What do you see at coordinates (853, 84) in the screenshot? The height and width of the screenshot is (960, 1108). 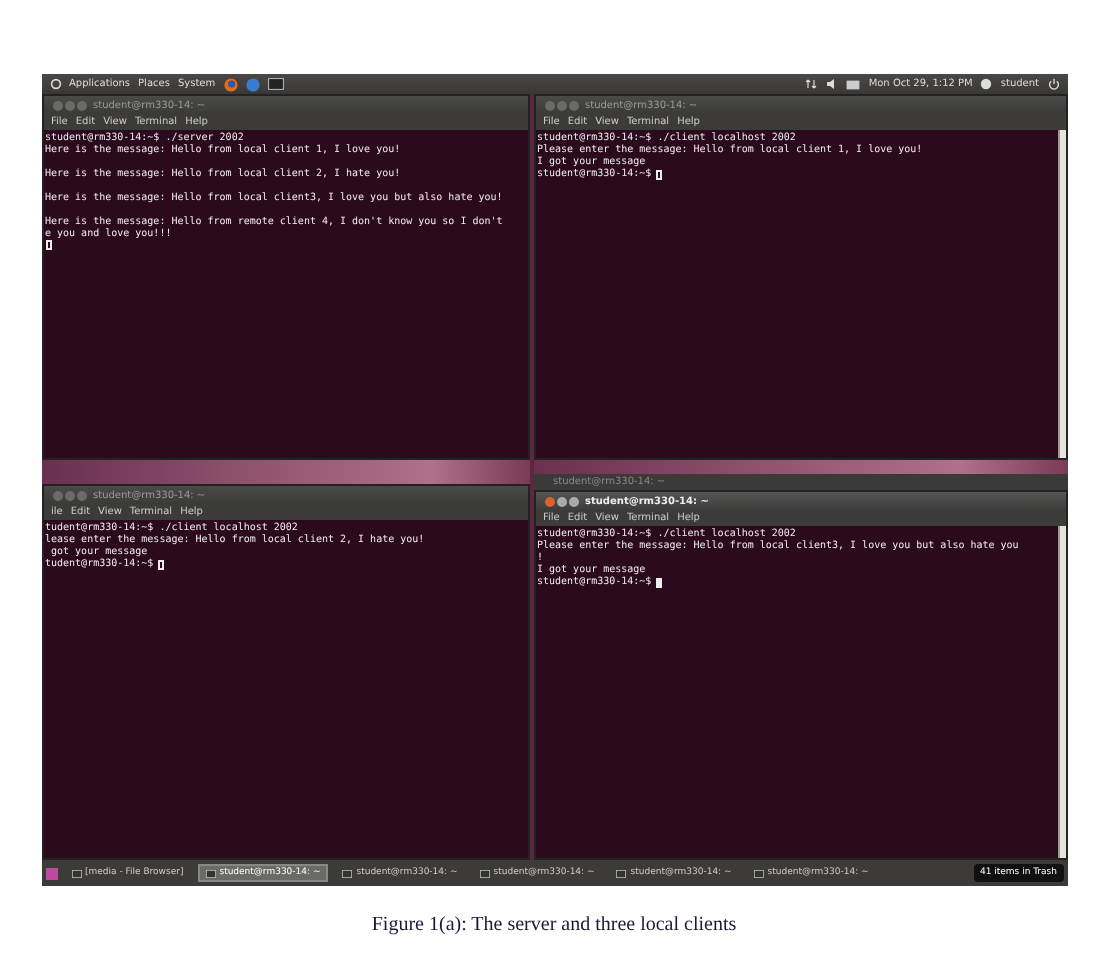 I see `mail-icon` at bounding box center [853, 84].